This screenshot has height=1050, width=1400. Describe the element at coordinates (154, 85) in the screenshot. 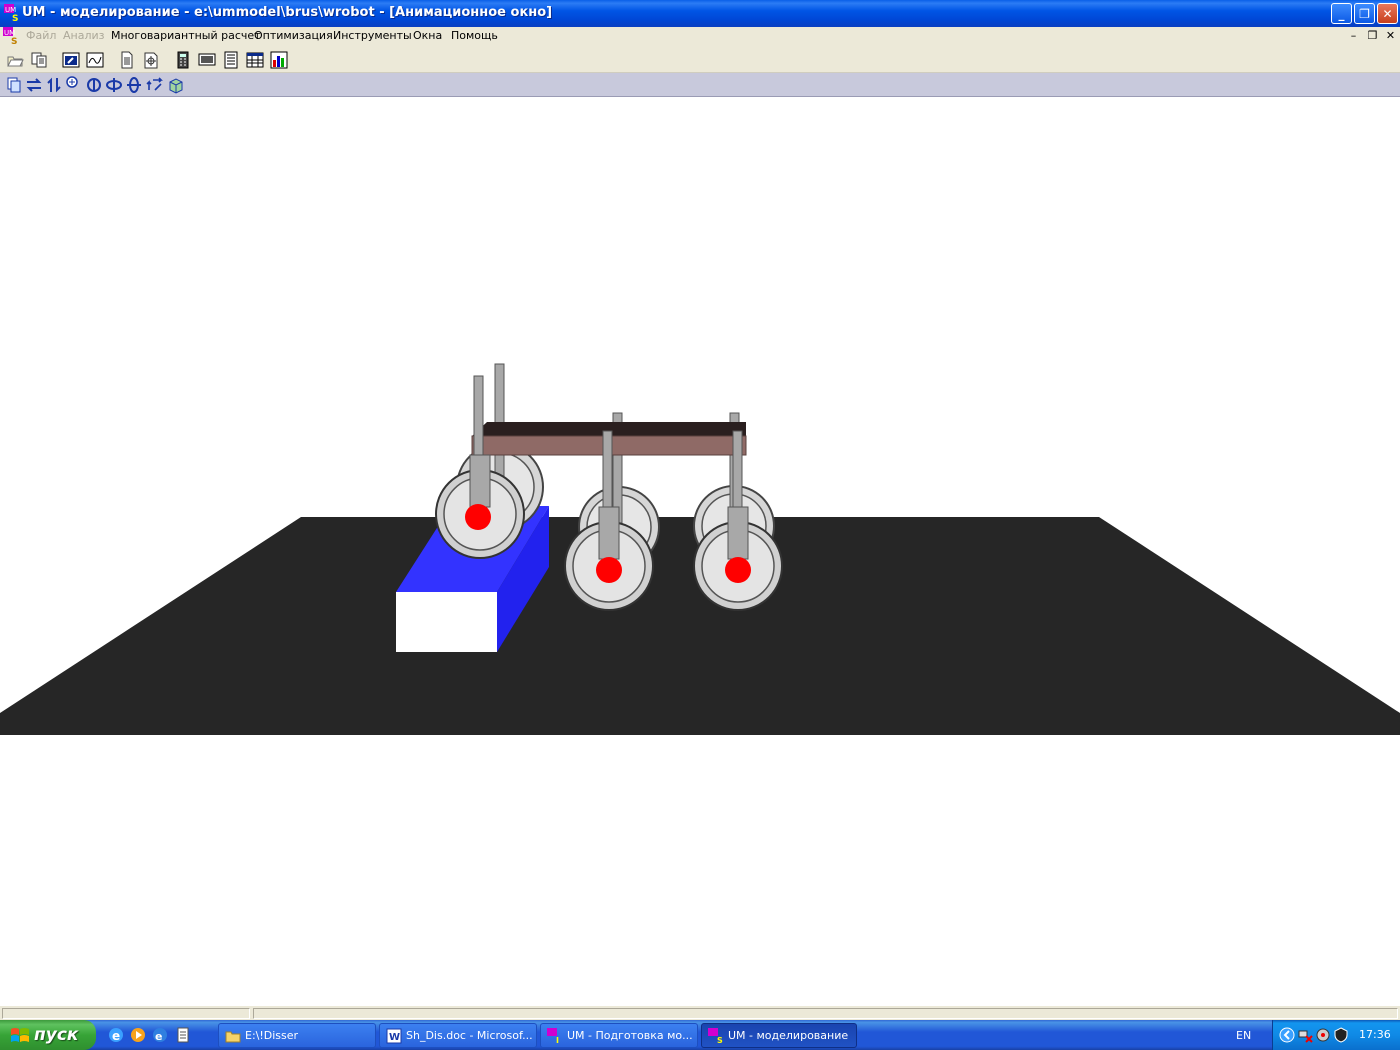

I see `rotate-free-icon` at that location.